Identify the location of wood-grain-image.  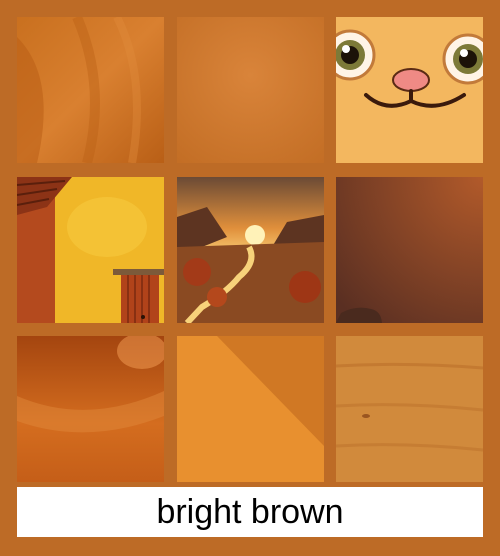
(409, 409).